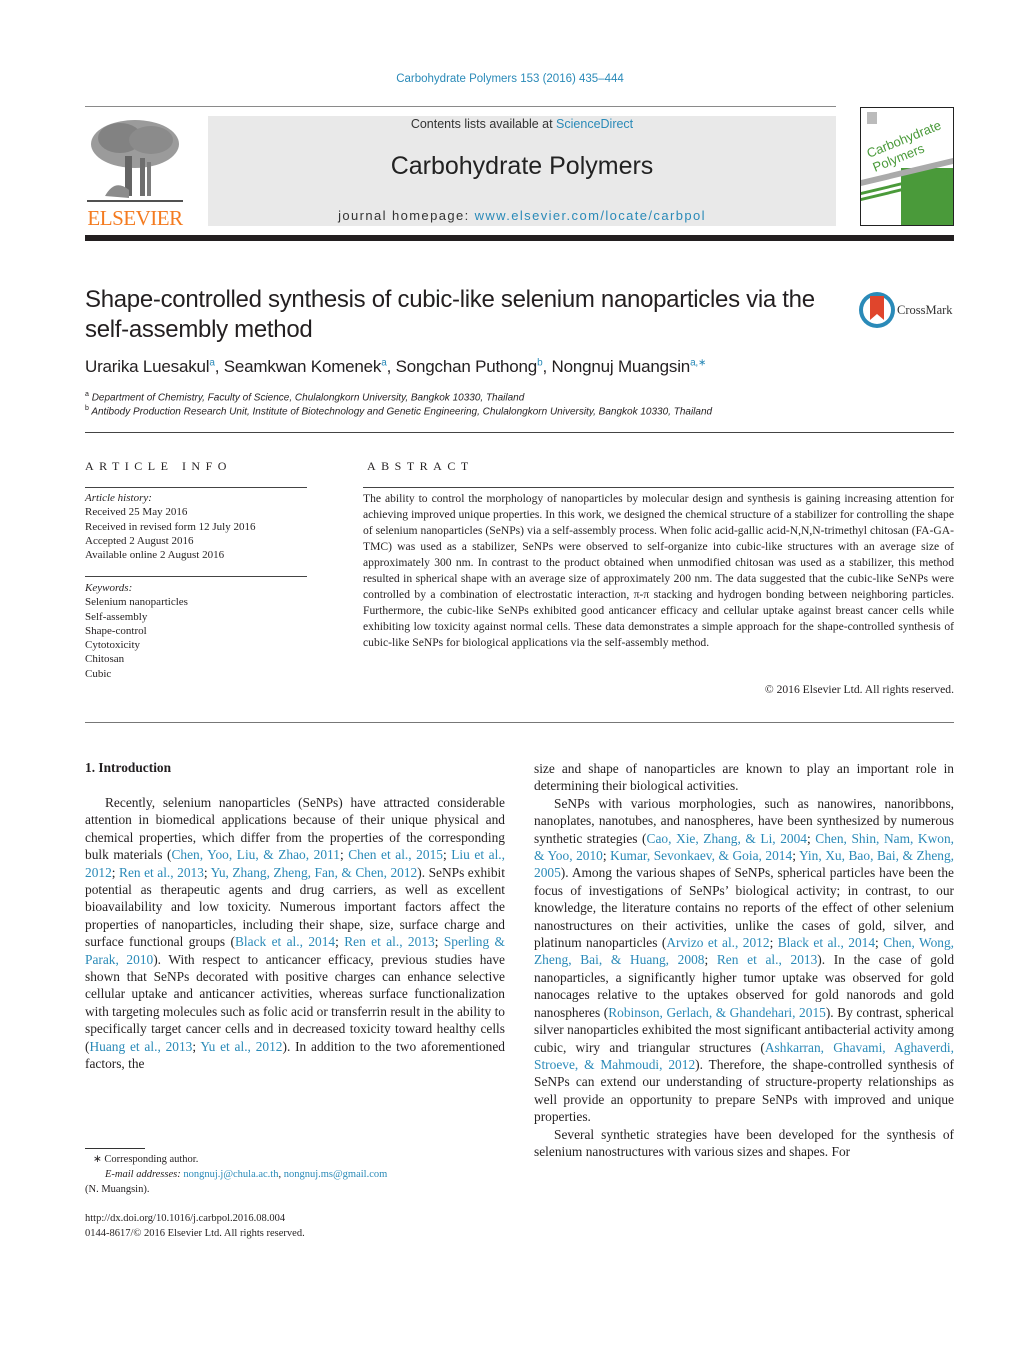  What do you see at coordinates (698, 362) in the screenshot?
I see `author-affiliation-marker: a,∗` at bounding box center [698, 362].